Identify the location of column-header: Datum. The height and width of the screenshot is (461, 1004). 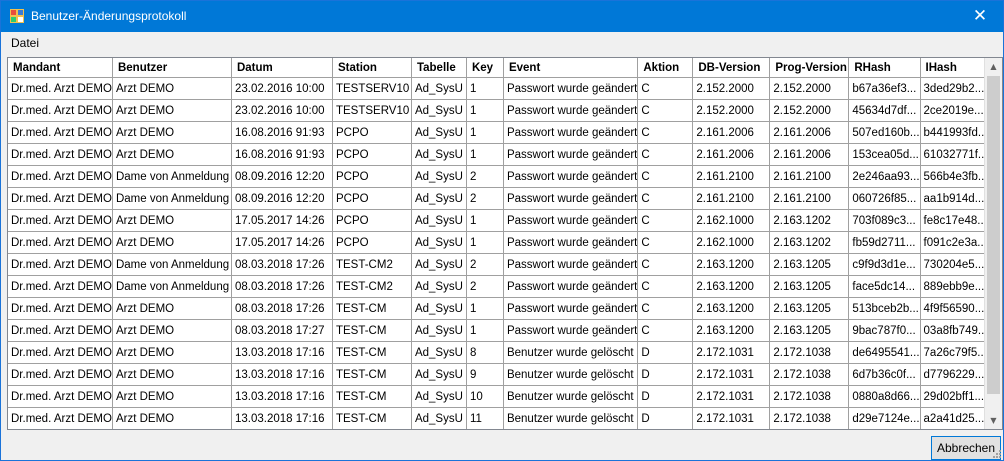
(282, 68).